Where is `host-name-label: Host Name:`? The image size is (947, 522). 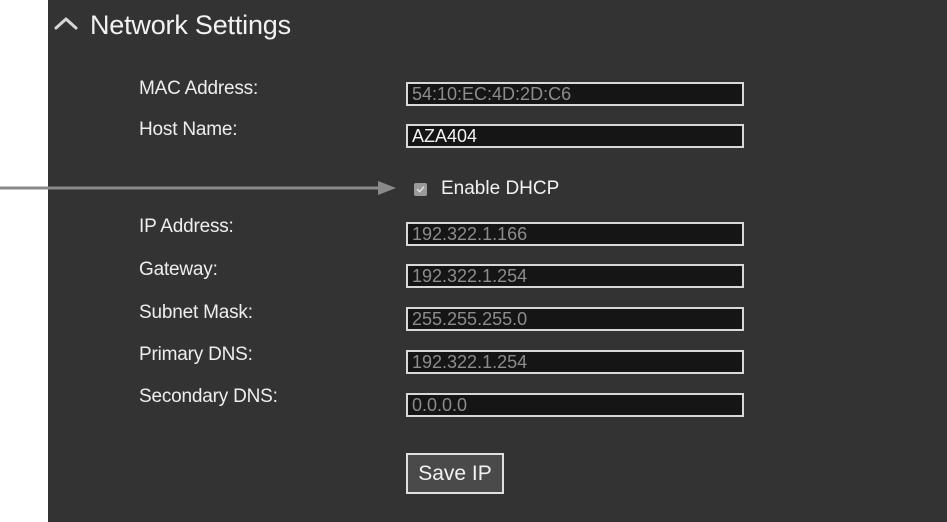
host-name-label: Host Name: is located at coordinates (188, 129).